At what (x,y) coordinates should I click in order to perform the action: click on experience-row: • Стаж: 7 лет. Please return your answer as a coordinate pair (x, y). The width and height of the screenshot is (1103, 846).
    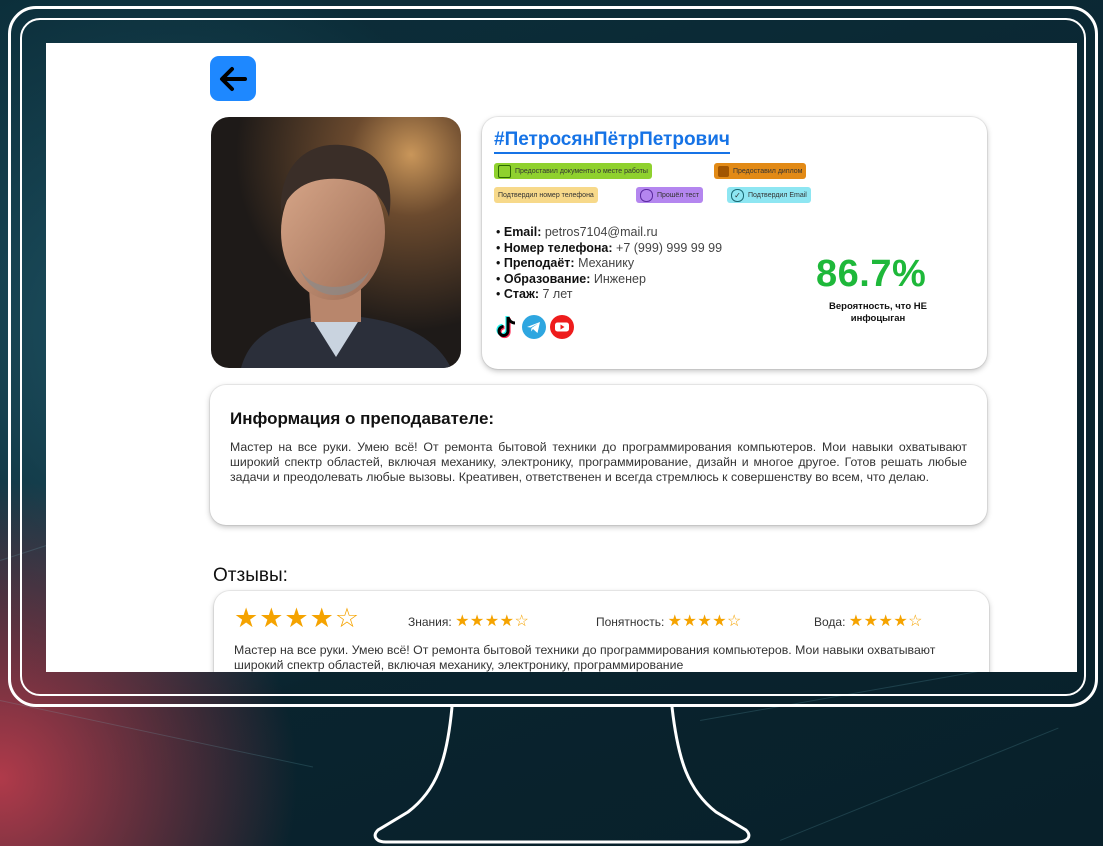
    Looking at the image, I should click on (534, 294).